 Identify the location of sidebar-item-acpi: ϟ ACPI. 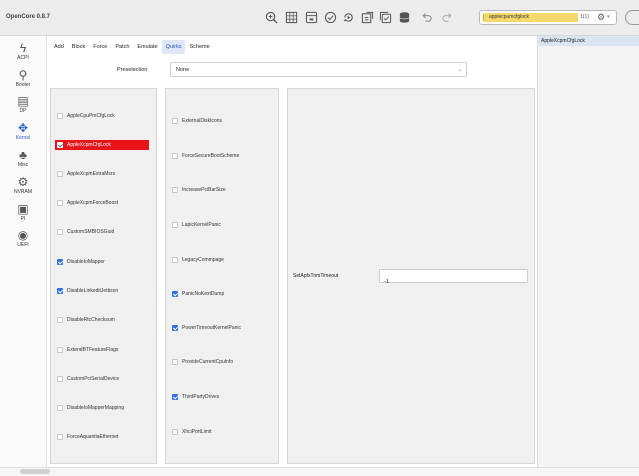
(23, 54).